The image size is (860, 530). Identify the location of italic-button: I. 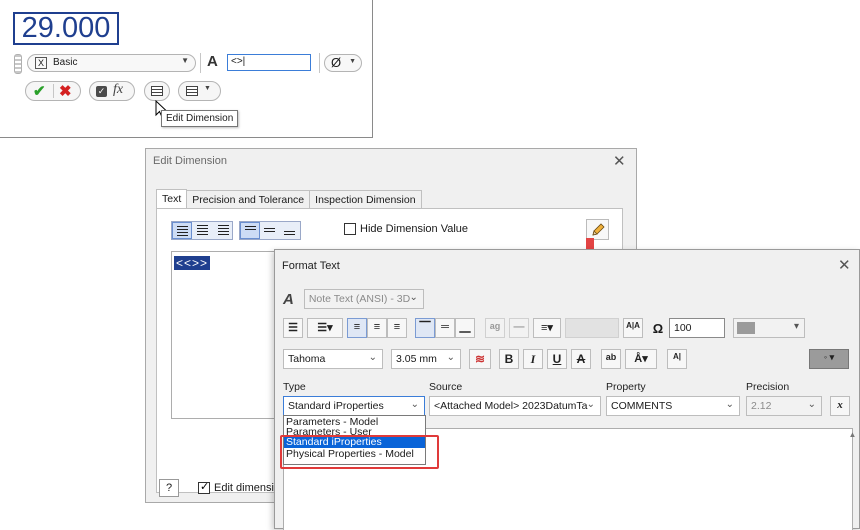
(533, 359).